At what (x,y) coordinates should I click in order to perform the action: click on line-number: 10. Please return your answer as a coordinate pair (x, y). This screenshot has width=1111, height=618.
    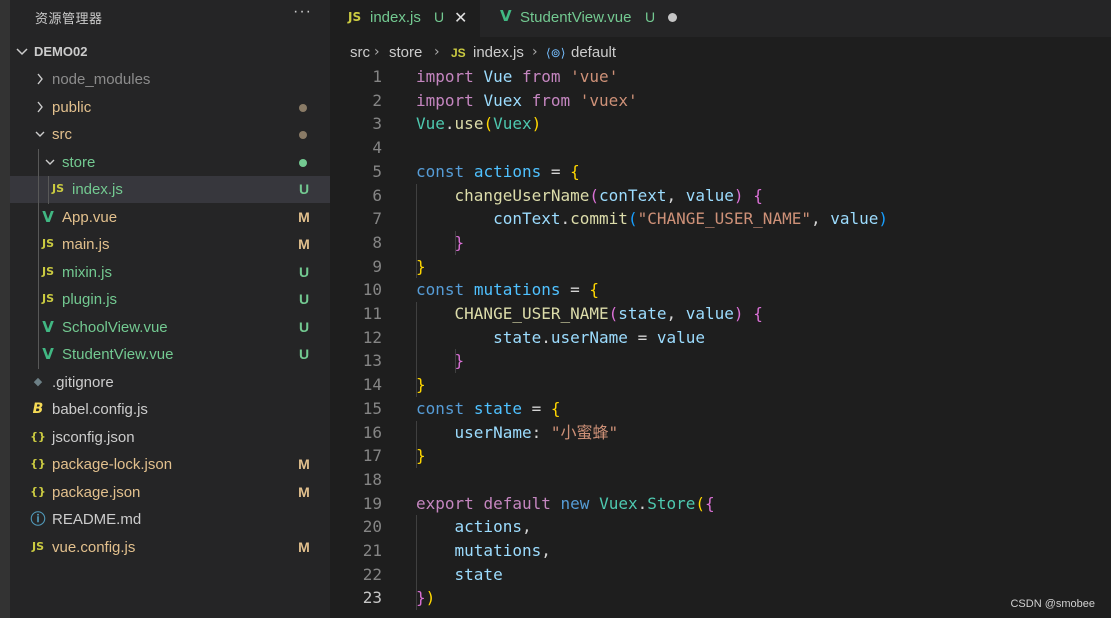
    Looking at the image, I should click on (372, 290).